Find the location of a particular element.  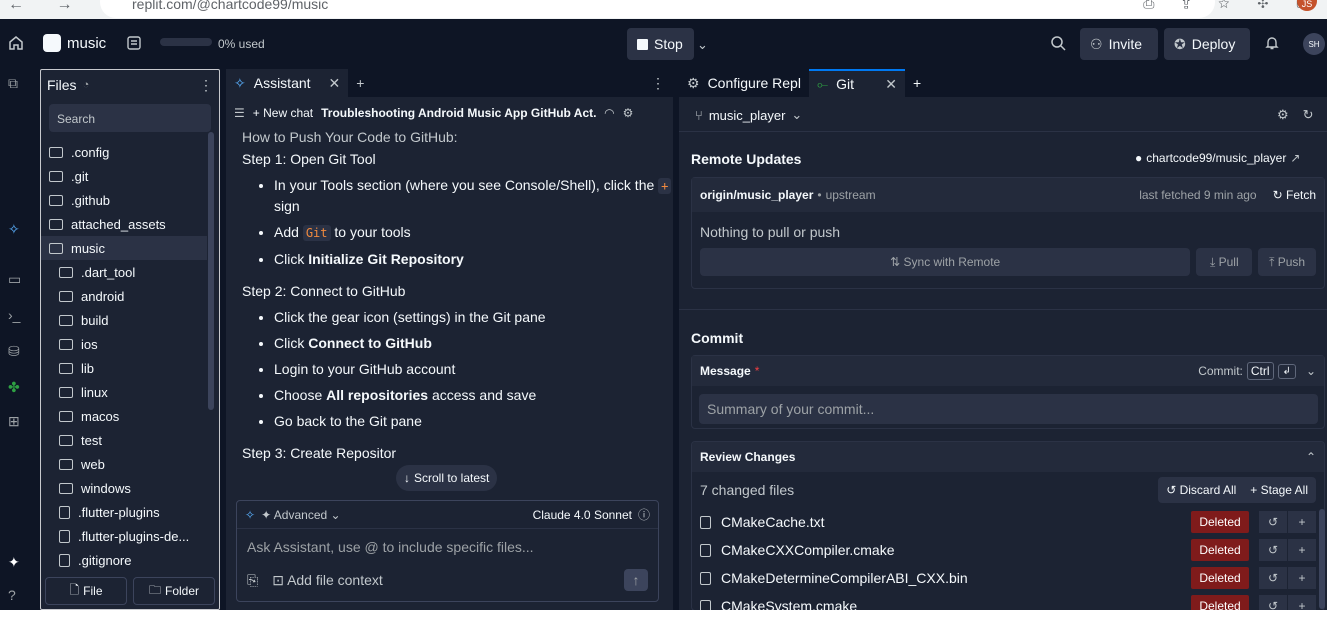

files-scrollbar is located at coordinates (211, 271).